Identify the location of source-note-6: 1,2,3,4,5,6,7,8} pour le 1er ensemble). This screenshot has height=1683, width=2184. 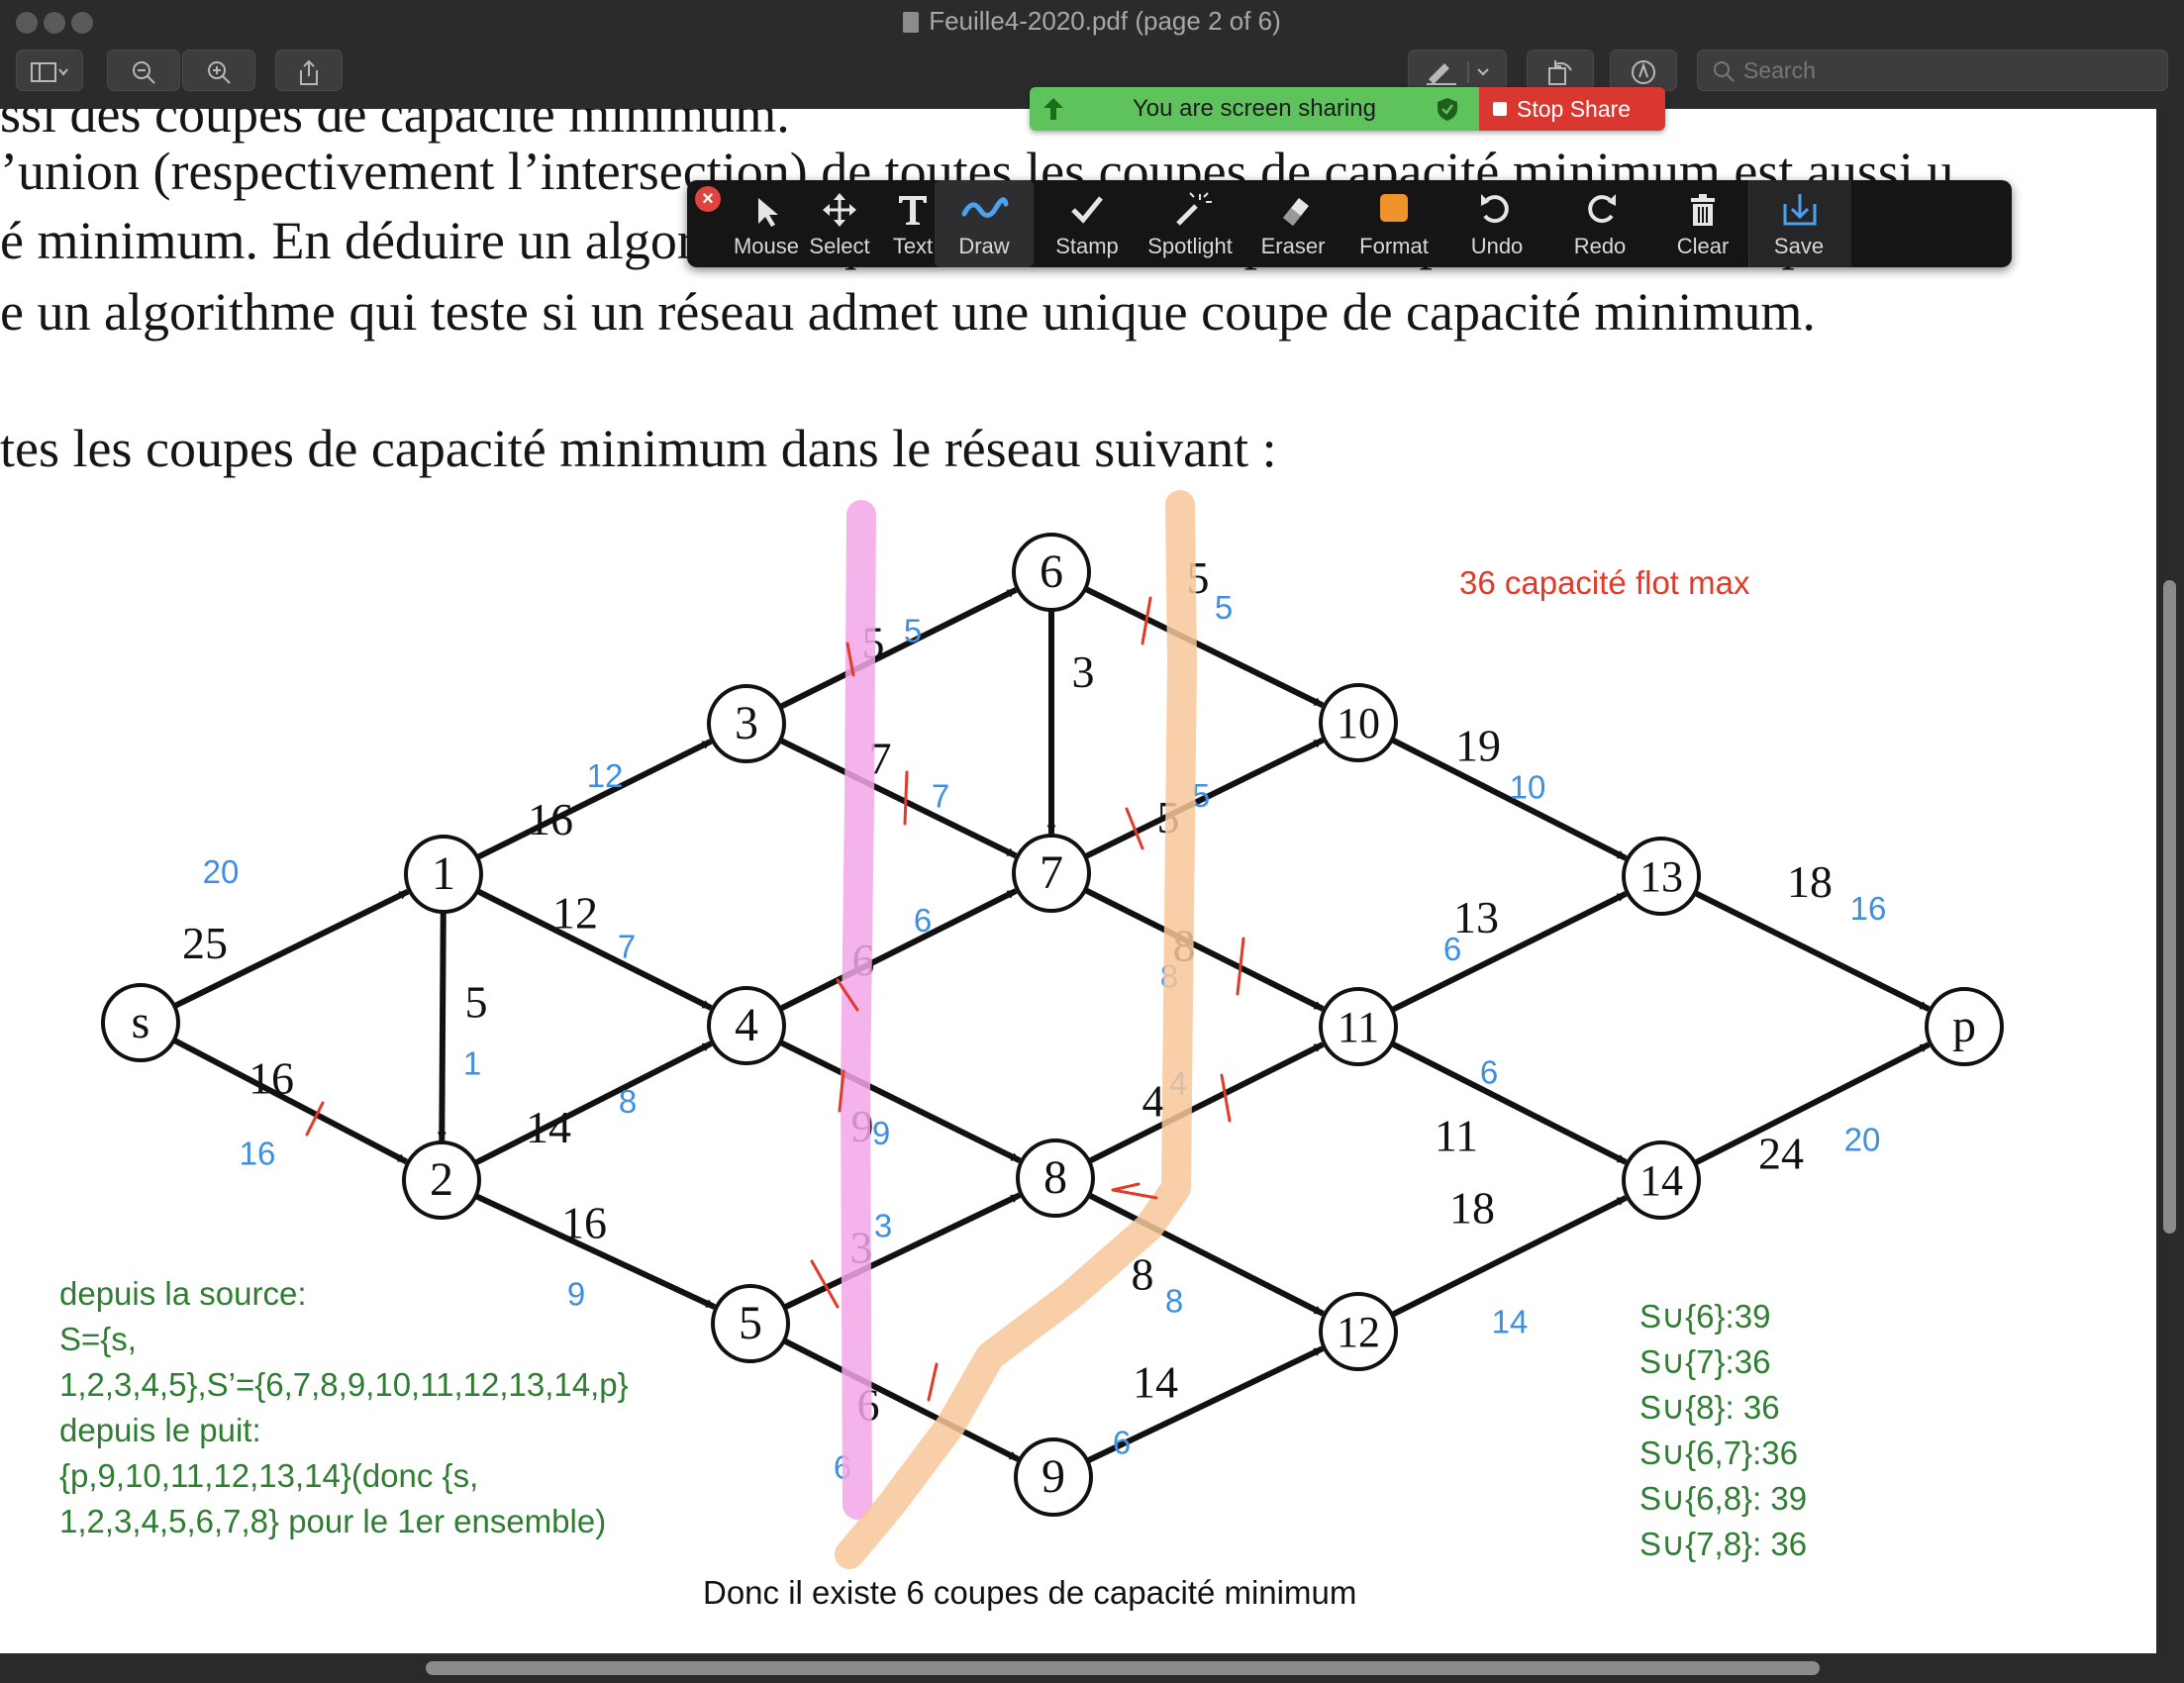
(333, 1521).